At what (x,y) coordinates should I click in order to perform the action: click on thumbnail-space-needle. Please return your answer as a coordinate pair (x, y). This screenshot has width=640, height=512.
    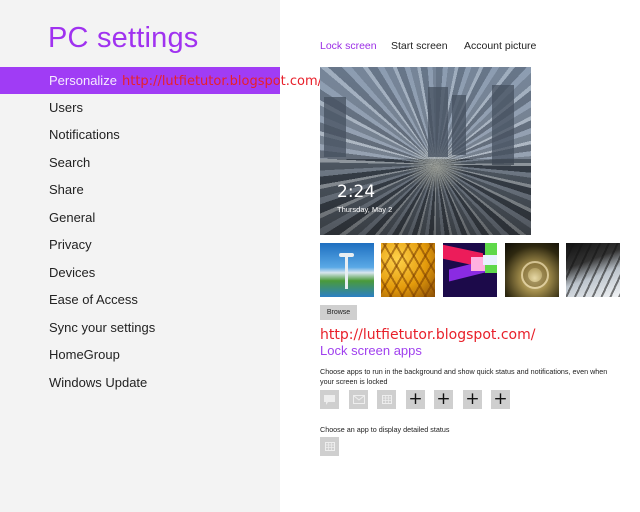
    Looking at the image, I should click on (347, 270).